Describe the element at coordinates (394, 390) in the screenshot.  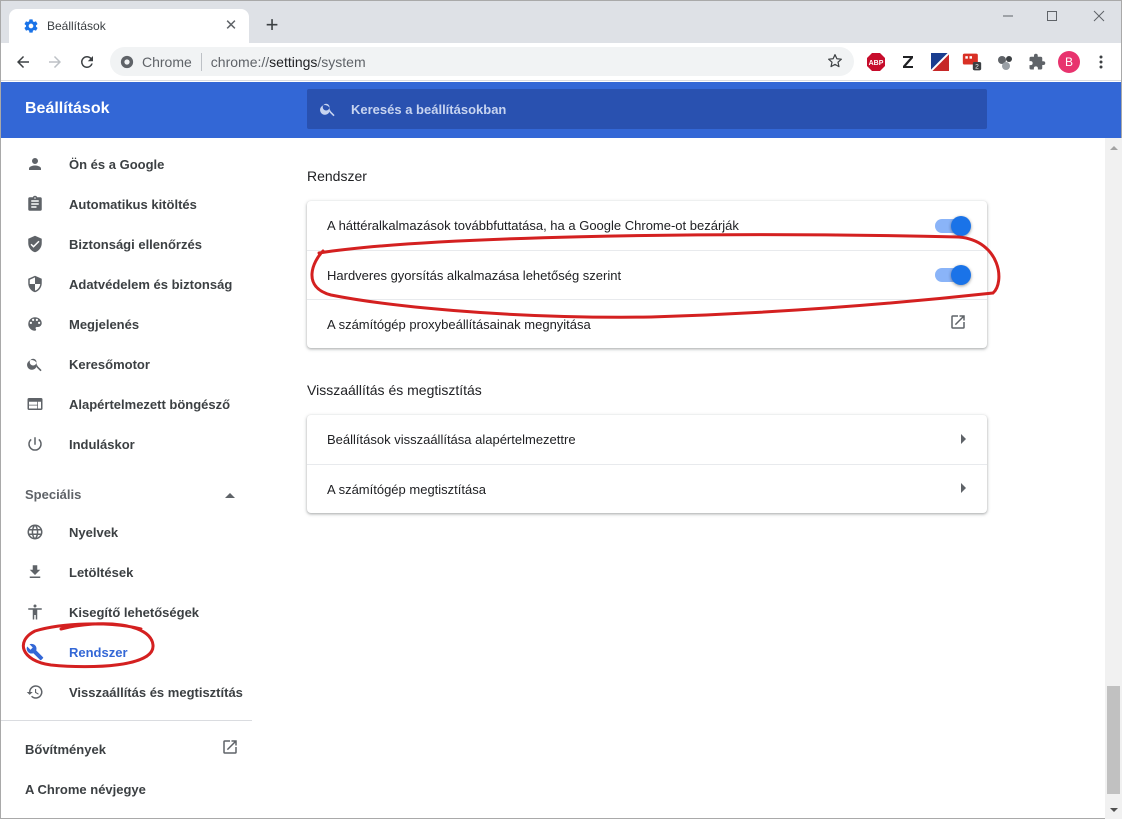
I see `reset-section-title: Visszaállítás és megtisztítás` at that location.